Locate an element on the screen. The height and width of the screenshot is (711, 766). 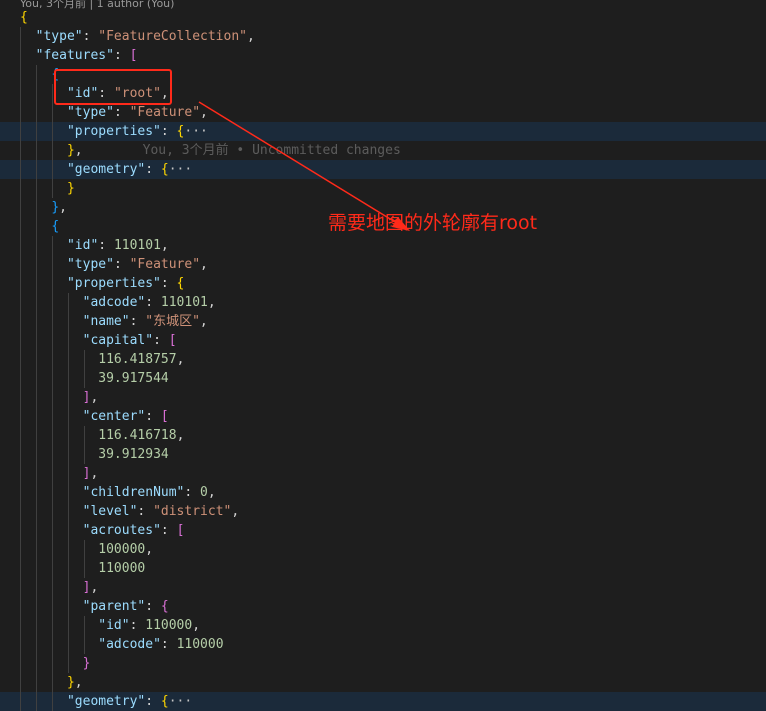
inline-blame: You, 3个月前 • Uncommitted changes is located at coordinates (271, 150).